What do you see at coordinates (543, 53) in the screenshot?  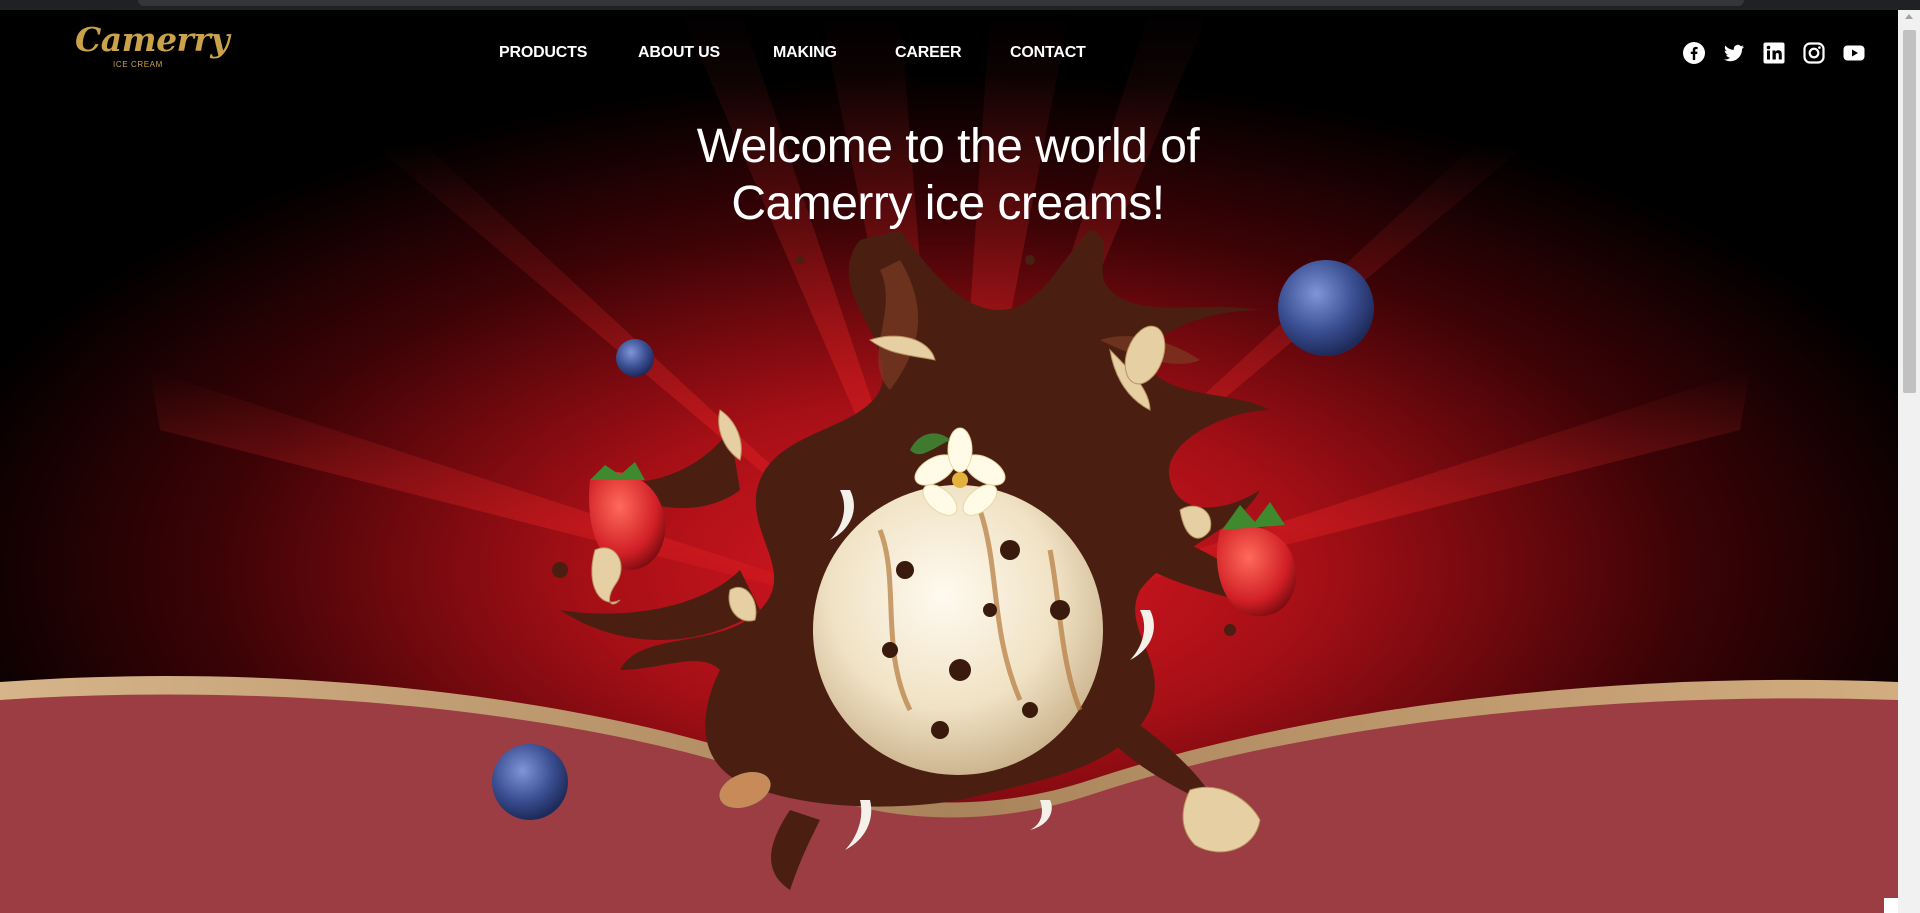 I see `nav-products: PRODUCTS` at bounding box center [543, 53].